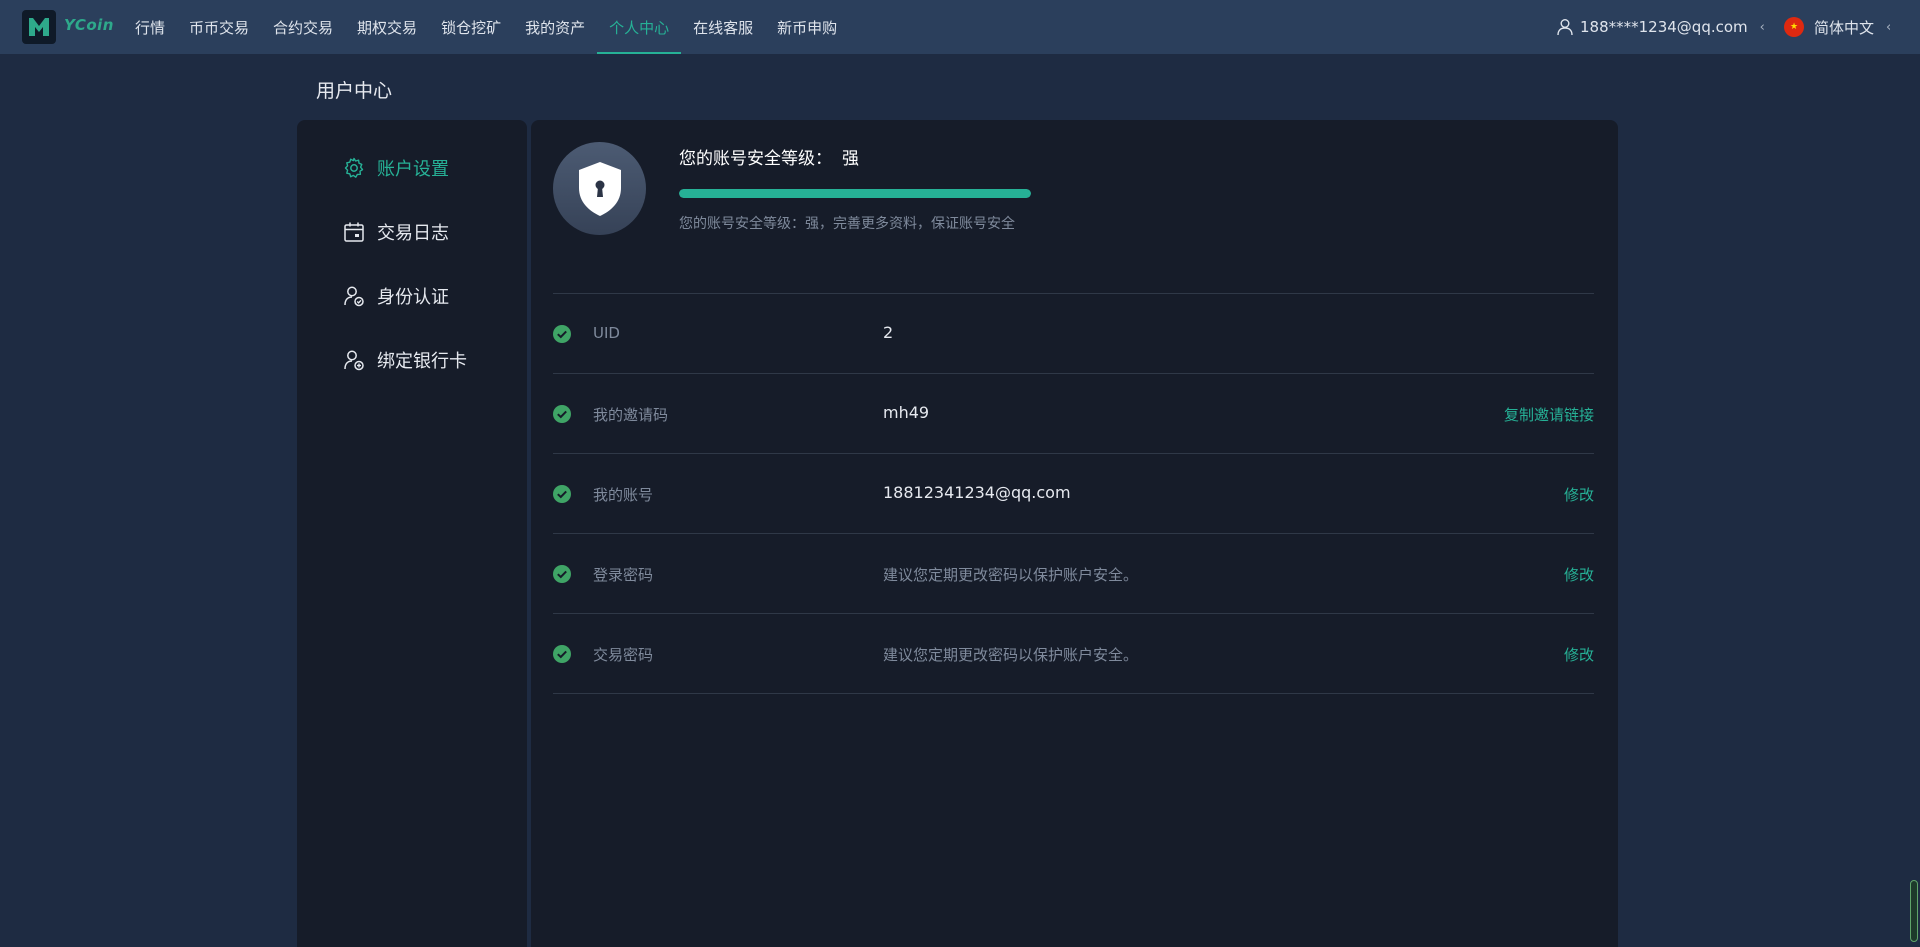 Image resolution: width=1920 pixels, height=947 pixels. Describe the element at coordinates (606, 333) in the screenshot. I see `row-label: UID` at that location.